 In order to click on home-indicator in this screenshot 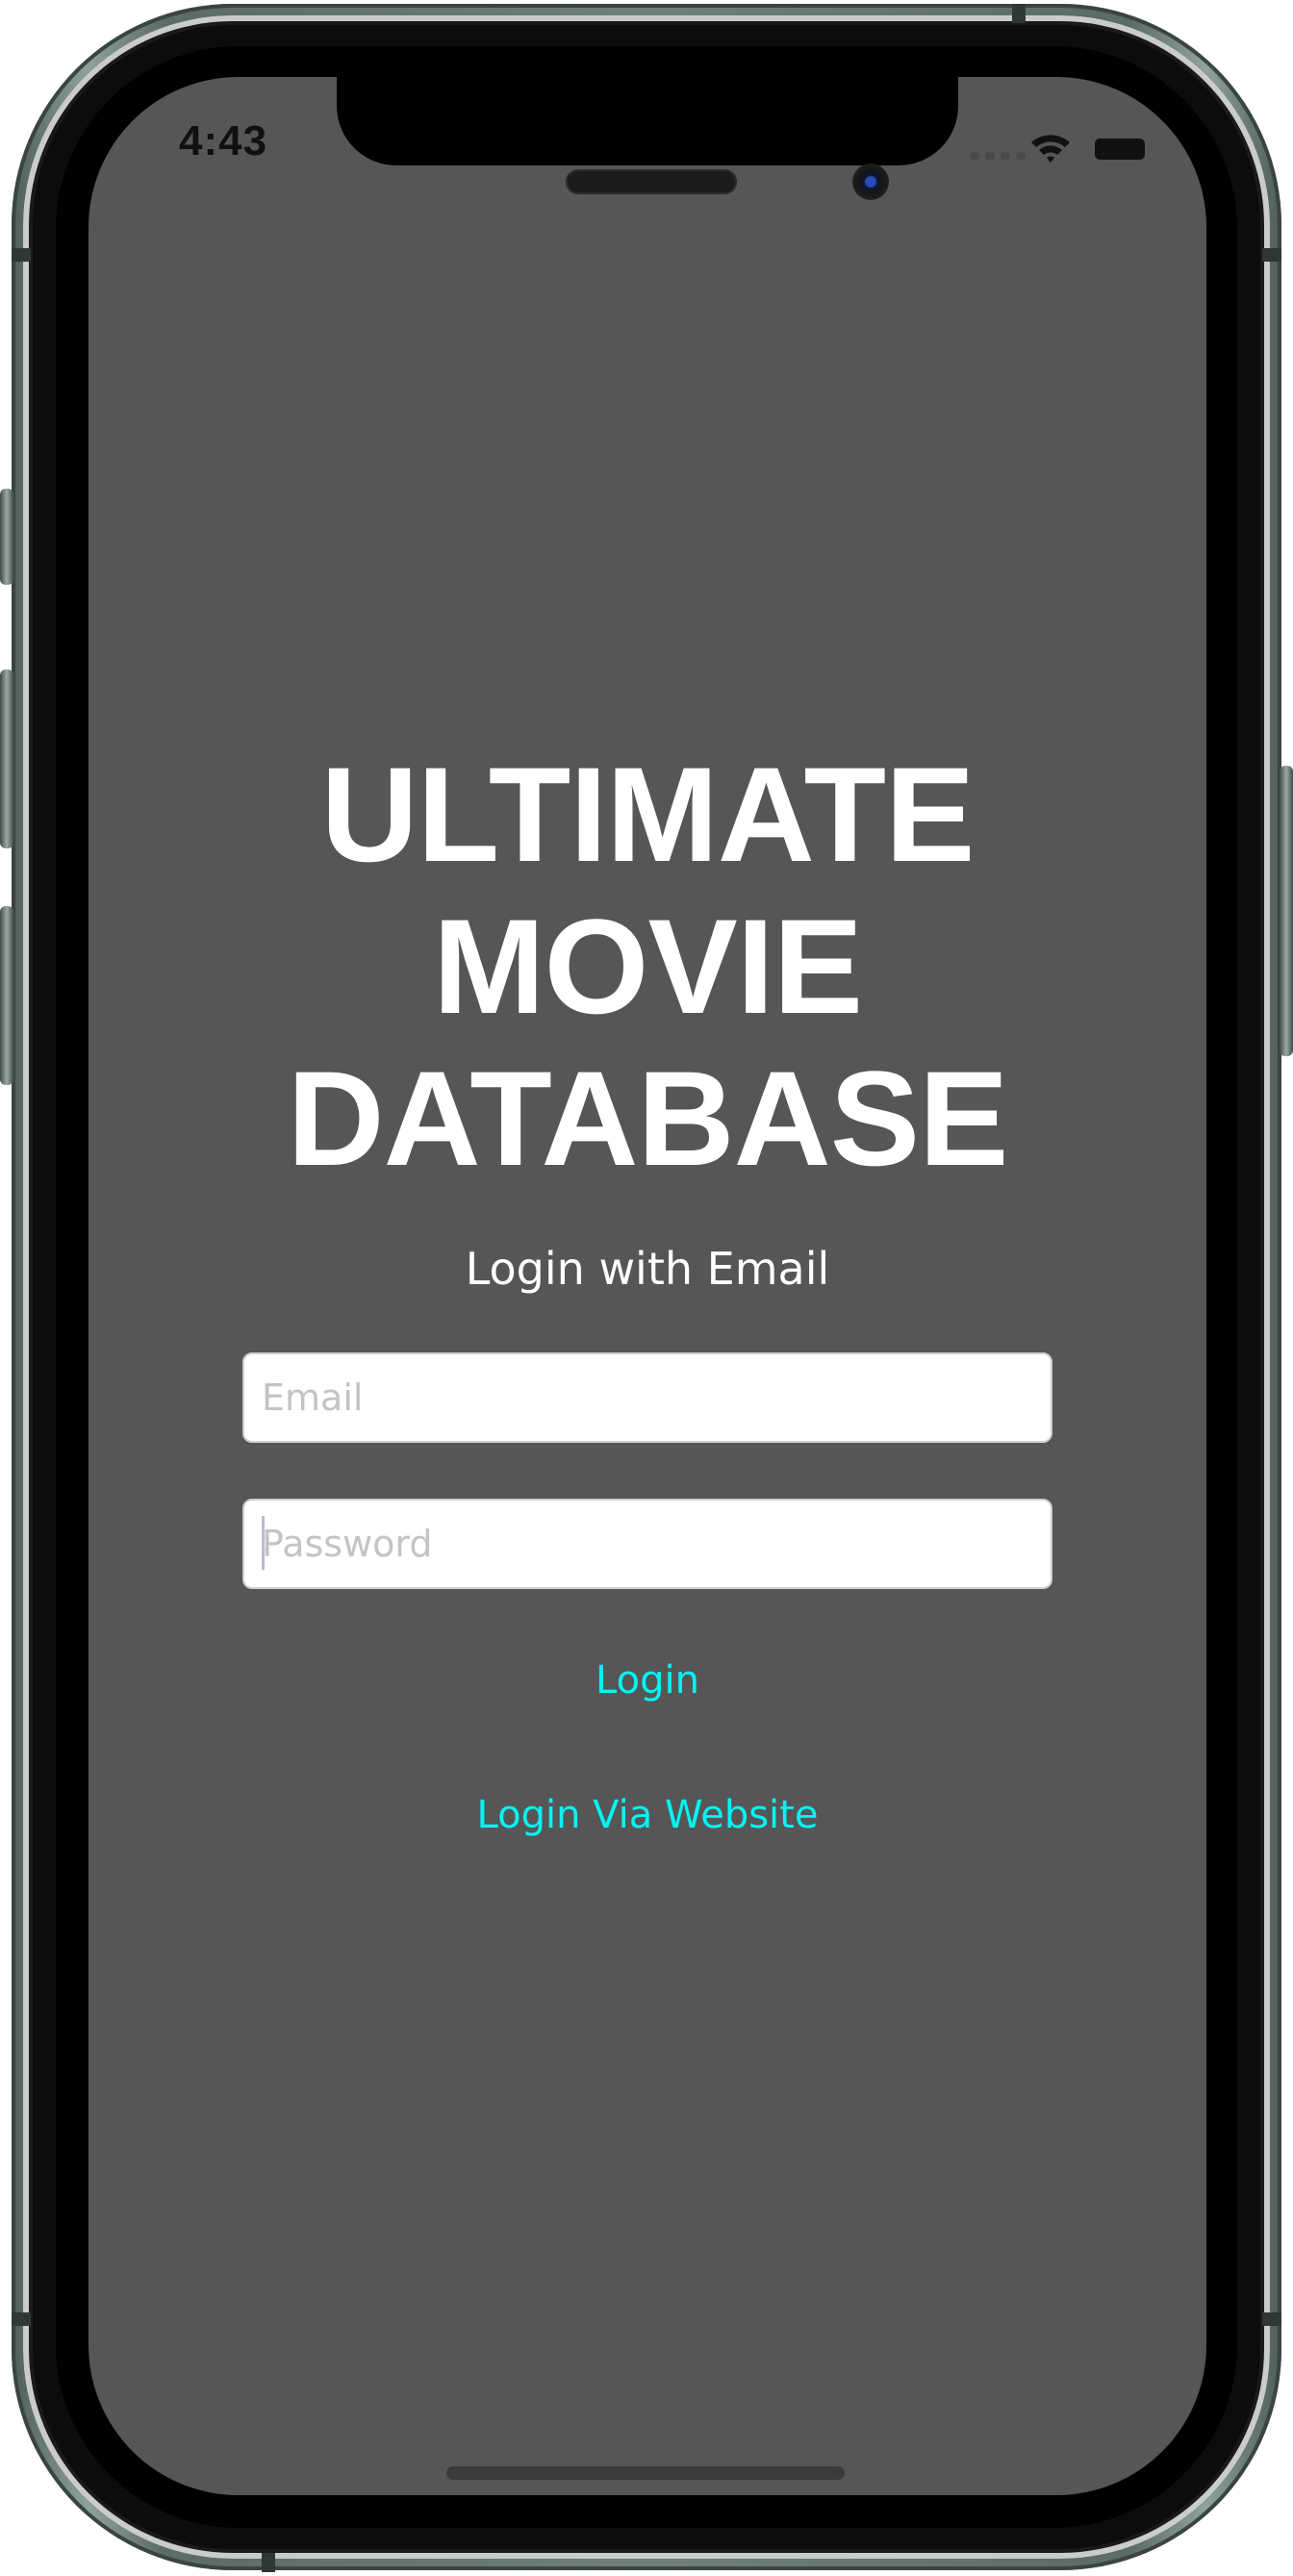, I will do `click(645, 2473)`.